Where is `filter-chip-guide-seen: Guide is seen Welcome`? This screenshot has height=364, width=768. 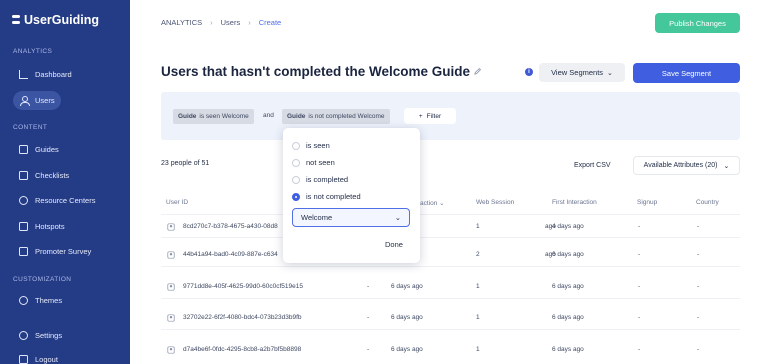
filter-chip-guide-seen: Guide is seen Welcome is located at coordinates (213, 116).